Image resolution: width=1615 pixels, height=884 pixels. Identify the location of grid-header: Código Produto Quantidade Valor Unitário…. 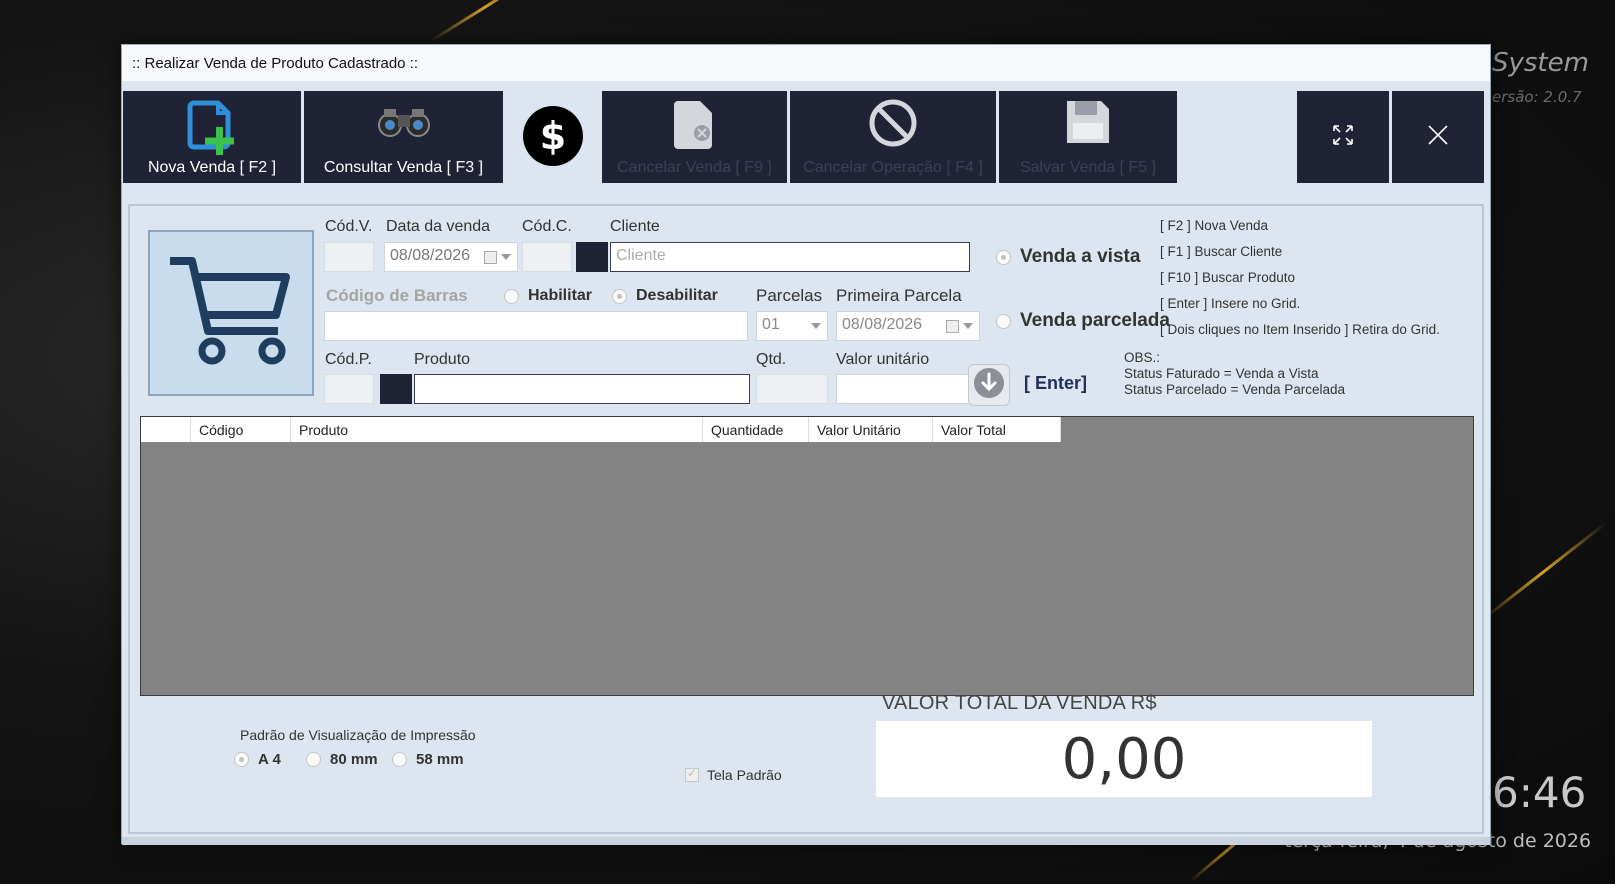
(601, 429).